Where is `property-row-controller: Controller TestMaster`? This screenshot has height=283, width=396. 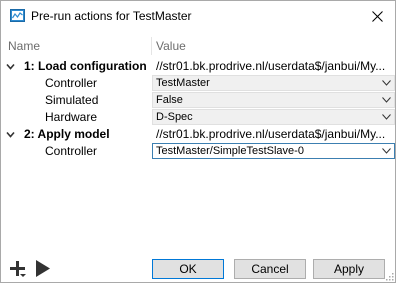
property-row-controller: Controller TestMaster is located at coordinates (198, 83).